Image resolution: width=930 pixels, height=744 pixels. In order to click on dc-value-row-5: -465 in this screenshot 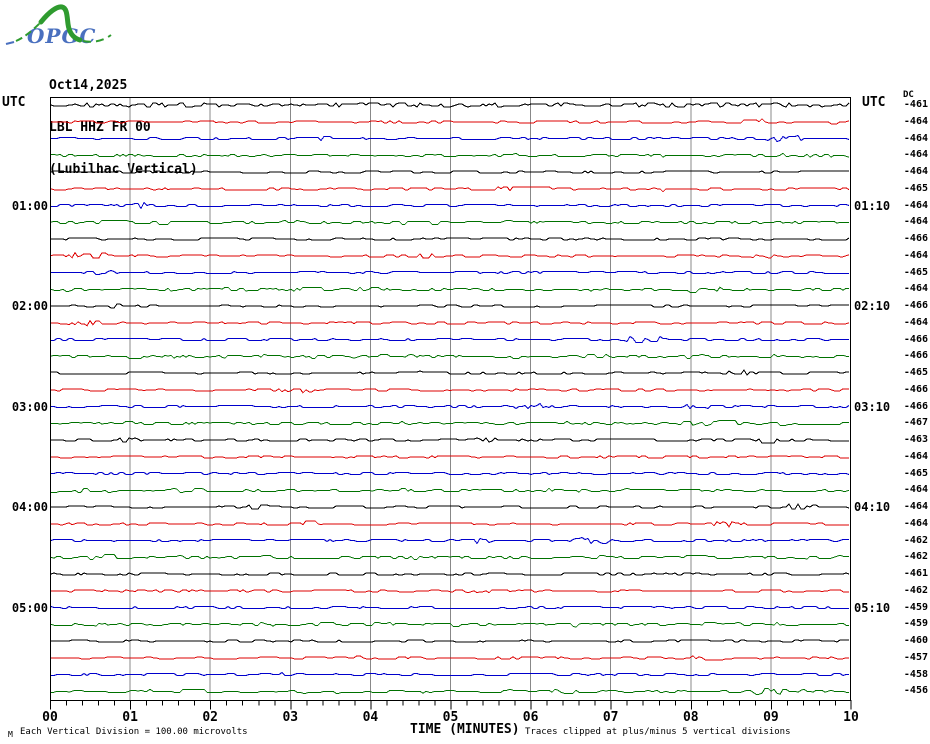, I will do `click(915, 188)`.